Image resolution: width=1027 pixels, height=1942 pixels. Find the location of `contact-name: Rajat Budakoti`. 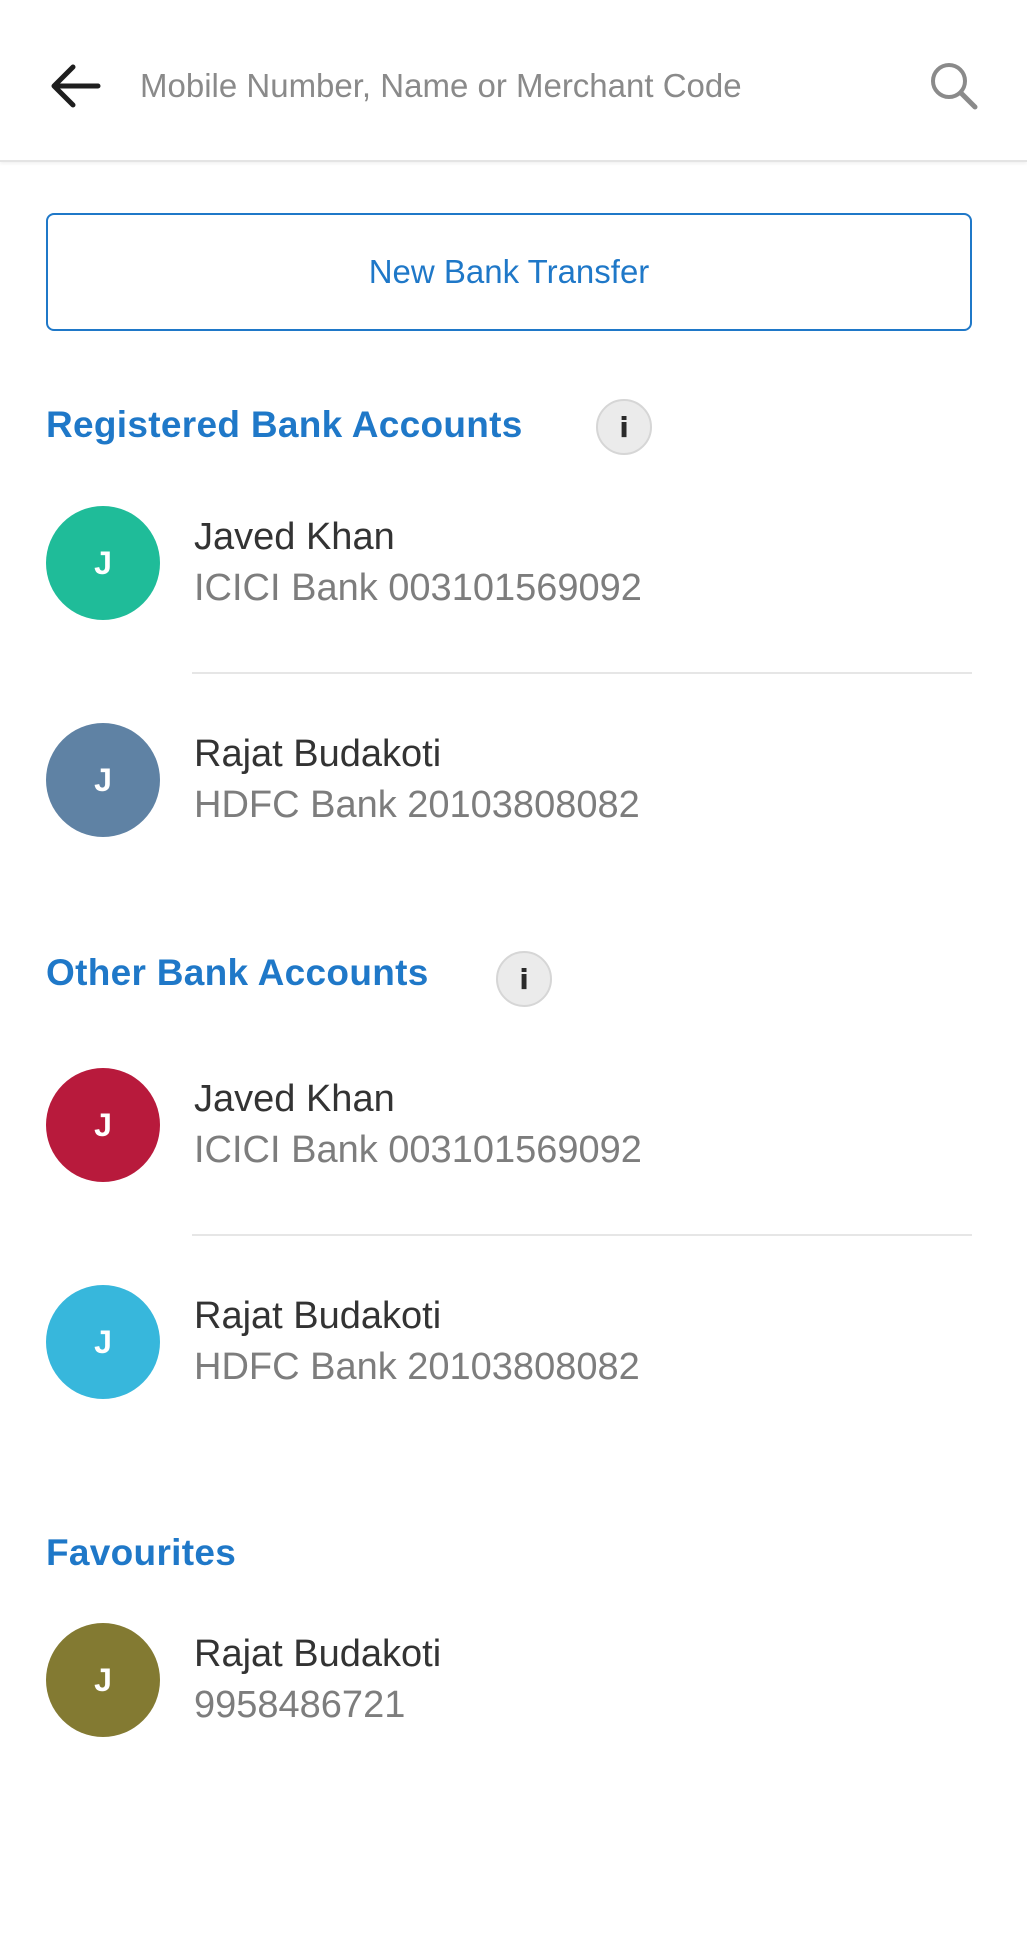

contact-name: Rajat Budakoti is located at coordinates (318, 1654).